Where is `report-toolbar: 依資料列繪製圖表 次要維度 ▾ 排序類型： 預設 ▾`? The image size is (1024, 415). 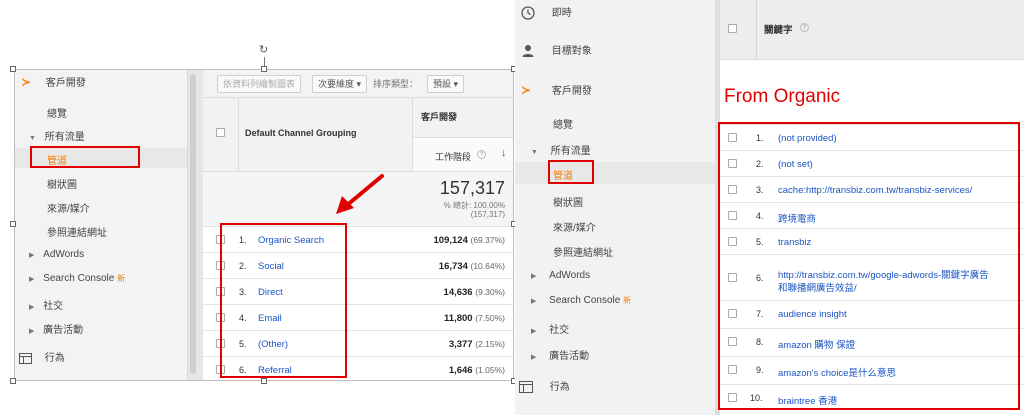
report-toolbar: 依資料列繪製圖表 次要維度 ▾ 排序類型： 預設 ▾ is located at coordinates (358, 84).